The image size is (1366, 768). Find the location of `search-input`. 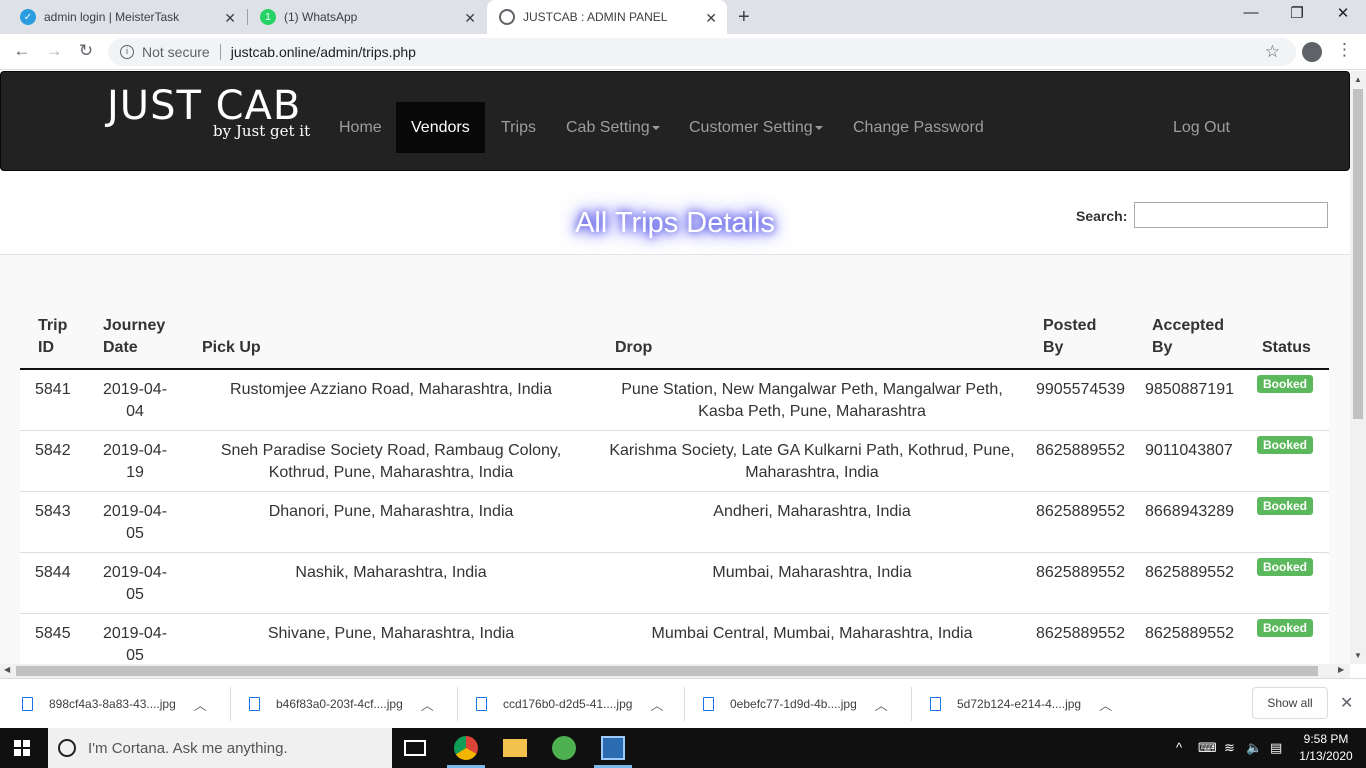

search-input is located at coordinates (1231, 215).